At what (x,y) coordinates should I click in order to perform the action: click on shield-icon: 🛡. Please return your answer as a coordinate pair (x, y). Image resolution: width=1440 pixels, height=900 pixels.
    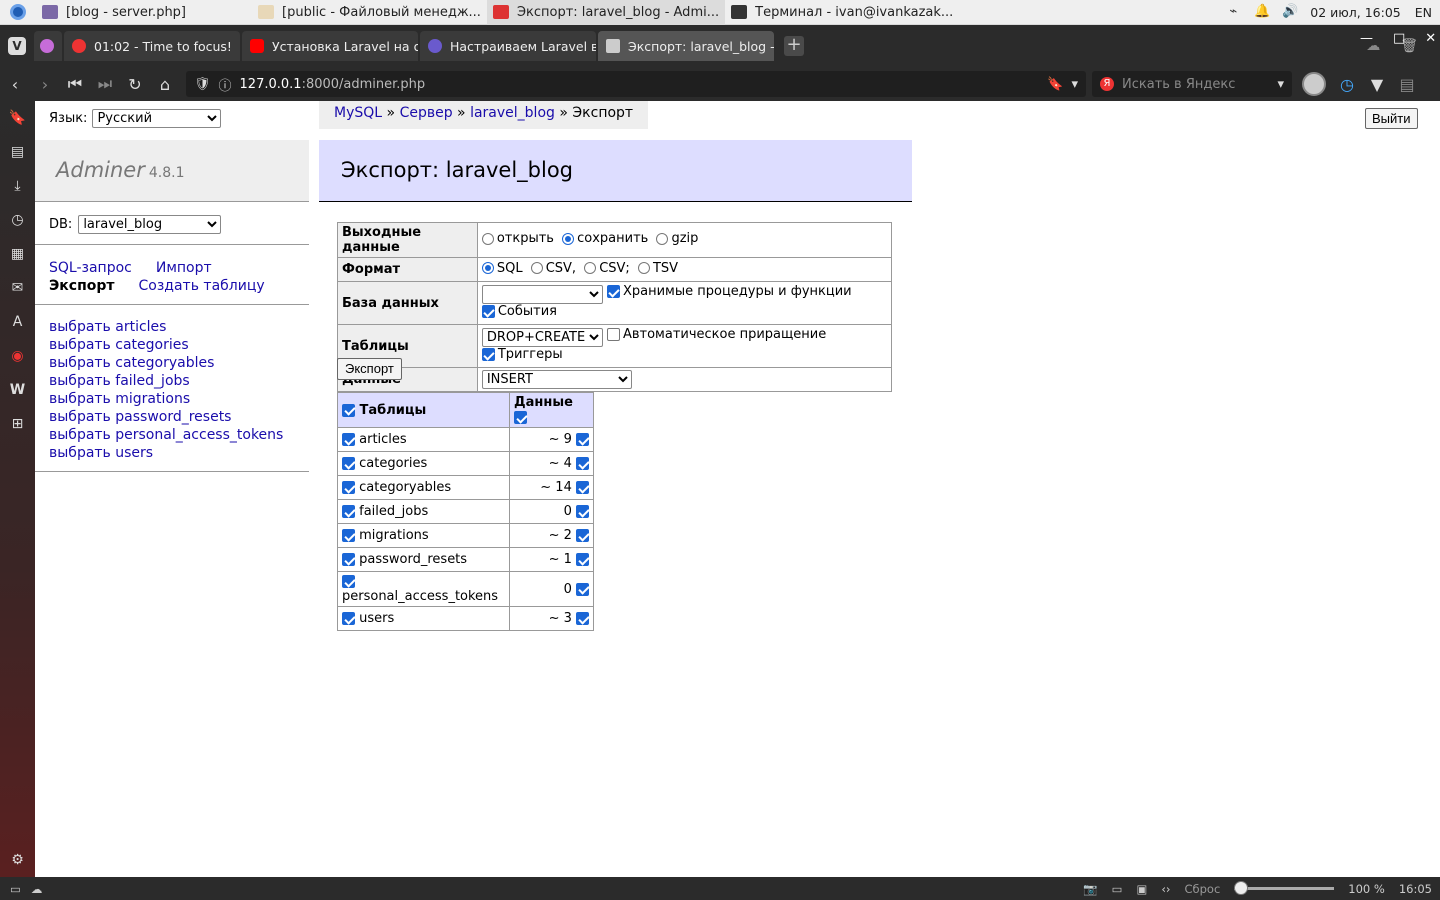
    Looking at the image, I should click on (202, 84).